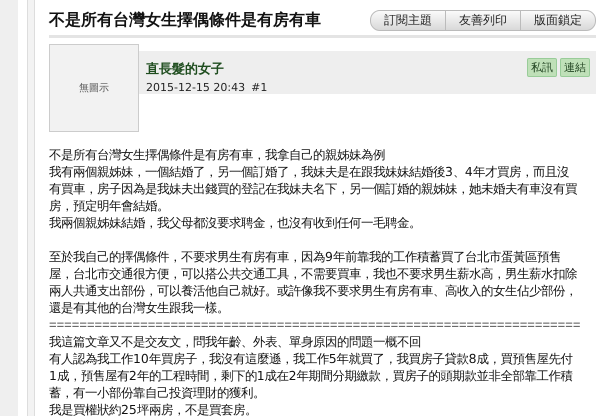 The height and width of the screenshot is (416, 600). What do you see at coordinates (153, 408) in the screenshot?
I see `post-paragraph: 我是買權狀約25坪兩房，不是買套房。` at bounding box center [153, 408].